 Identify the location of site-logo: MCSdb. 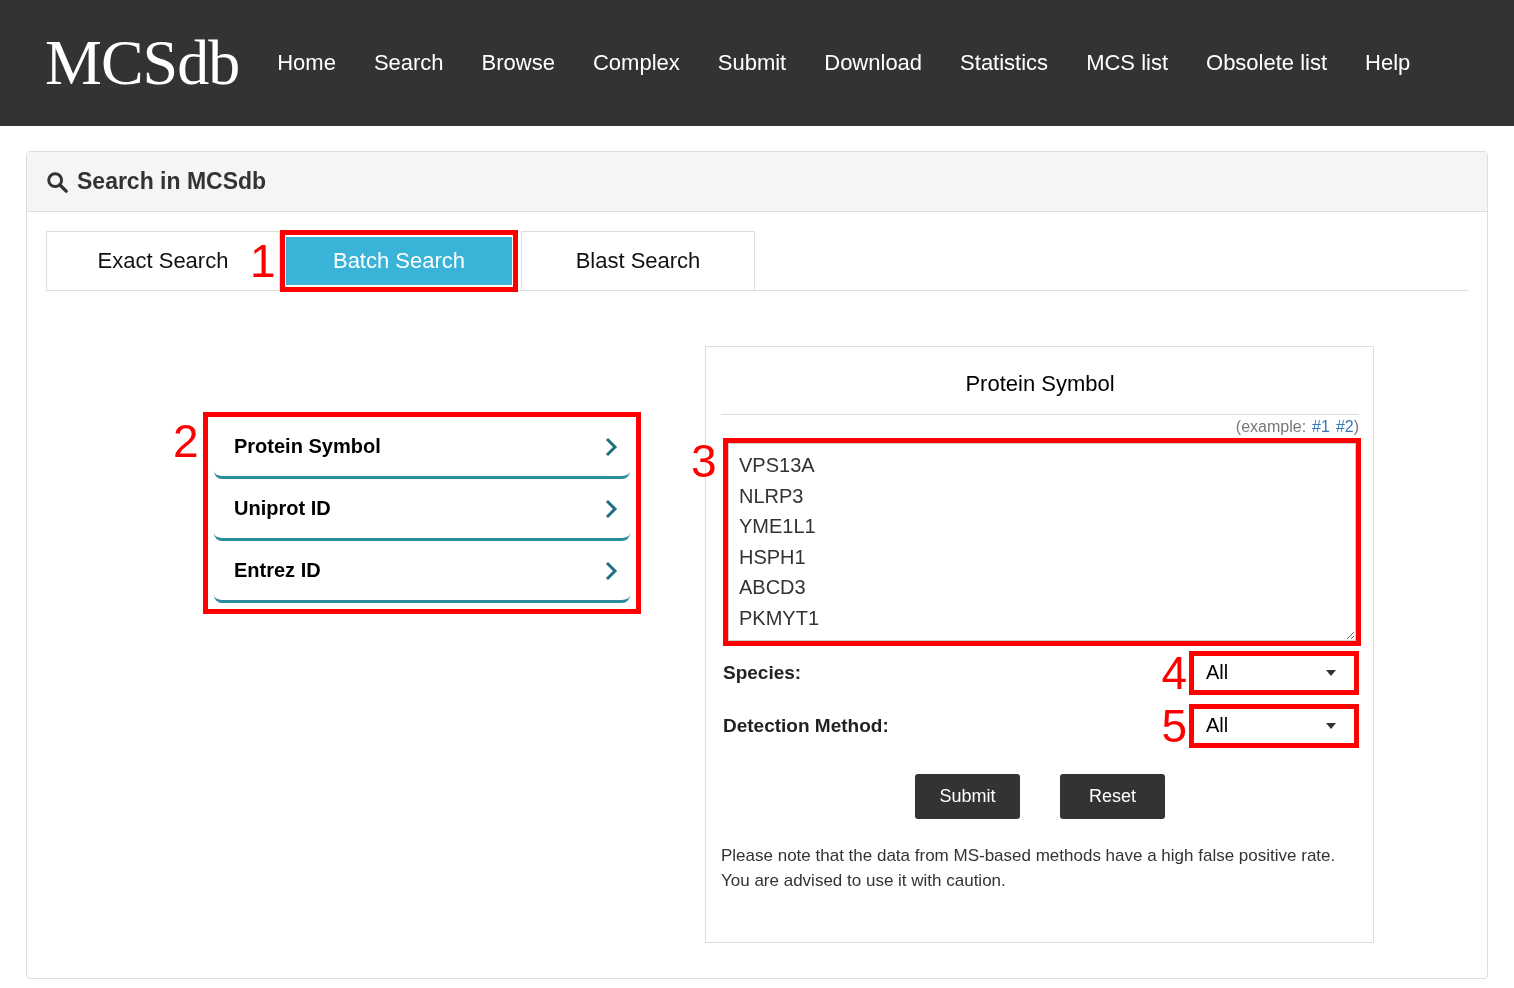
(142, 63).